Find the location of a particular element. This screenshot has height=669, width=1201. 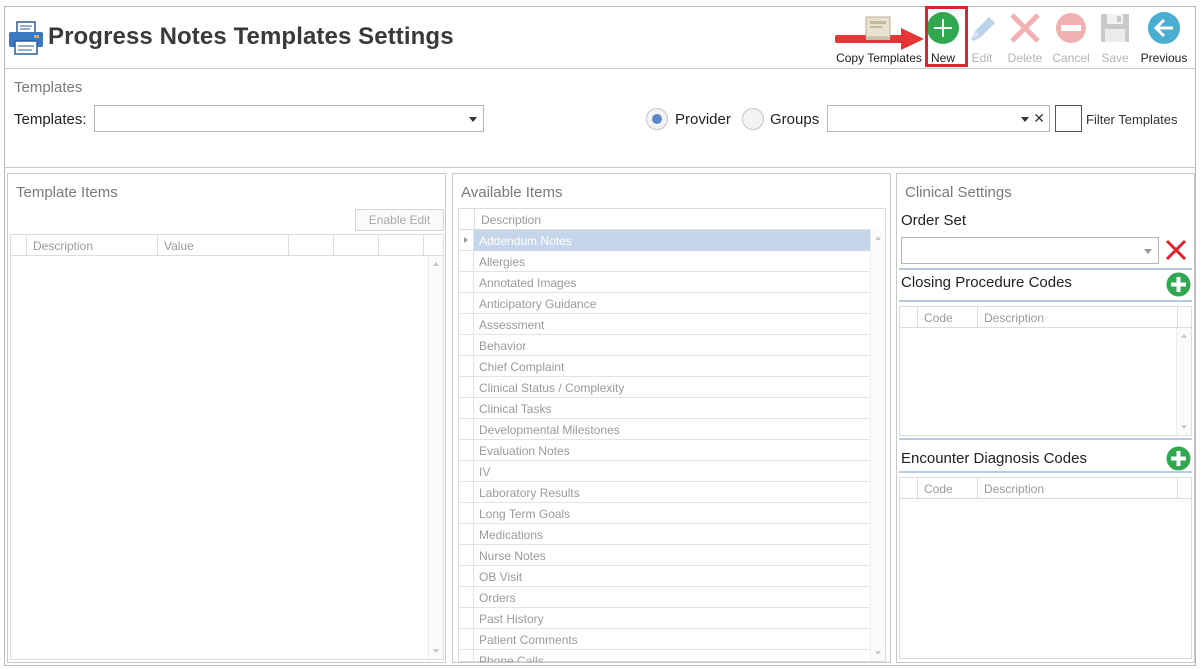

edit-button: Edit is located at coordinates (982, 38).